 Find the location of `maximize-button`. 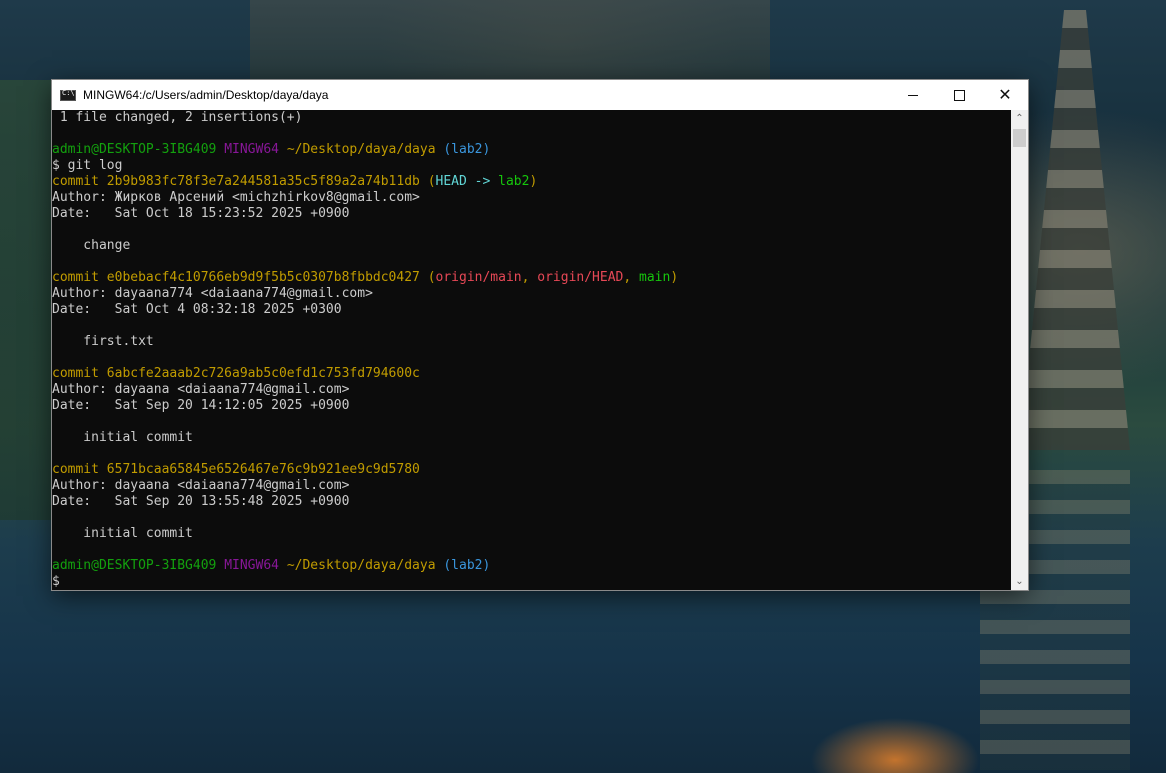

maximize-button is located at coordinates (959, 95).